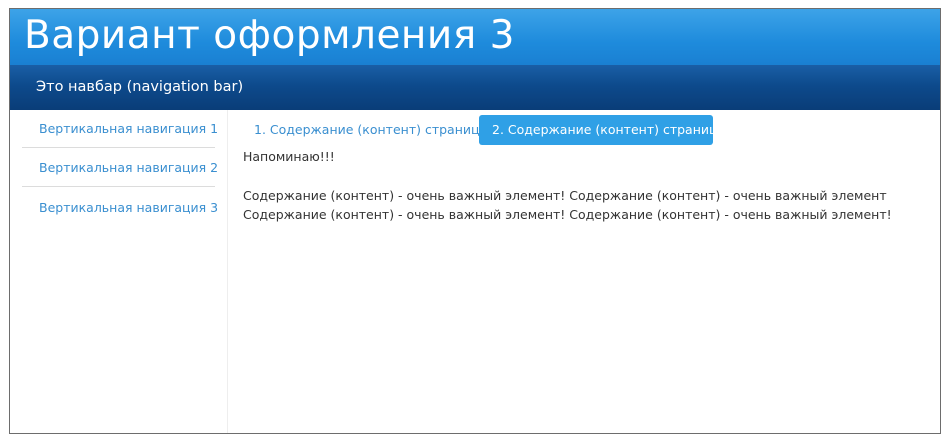 This screenshot has height=444, width=950. I want to click on reminder-text: Напоминаю!!!, so click(289, 156).